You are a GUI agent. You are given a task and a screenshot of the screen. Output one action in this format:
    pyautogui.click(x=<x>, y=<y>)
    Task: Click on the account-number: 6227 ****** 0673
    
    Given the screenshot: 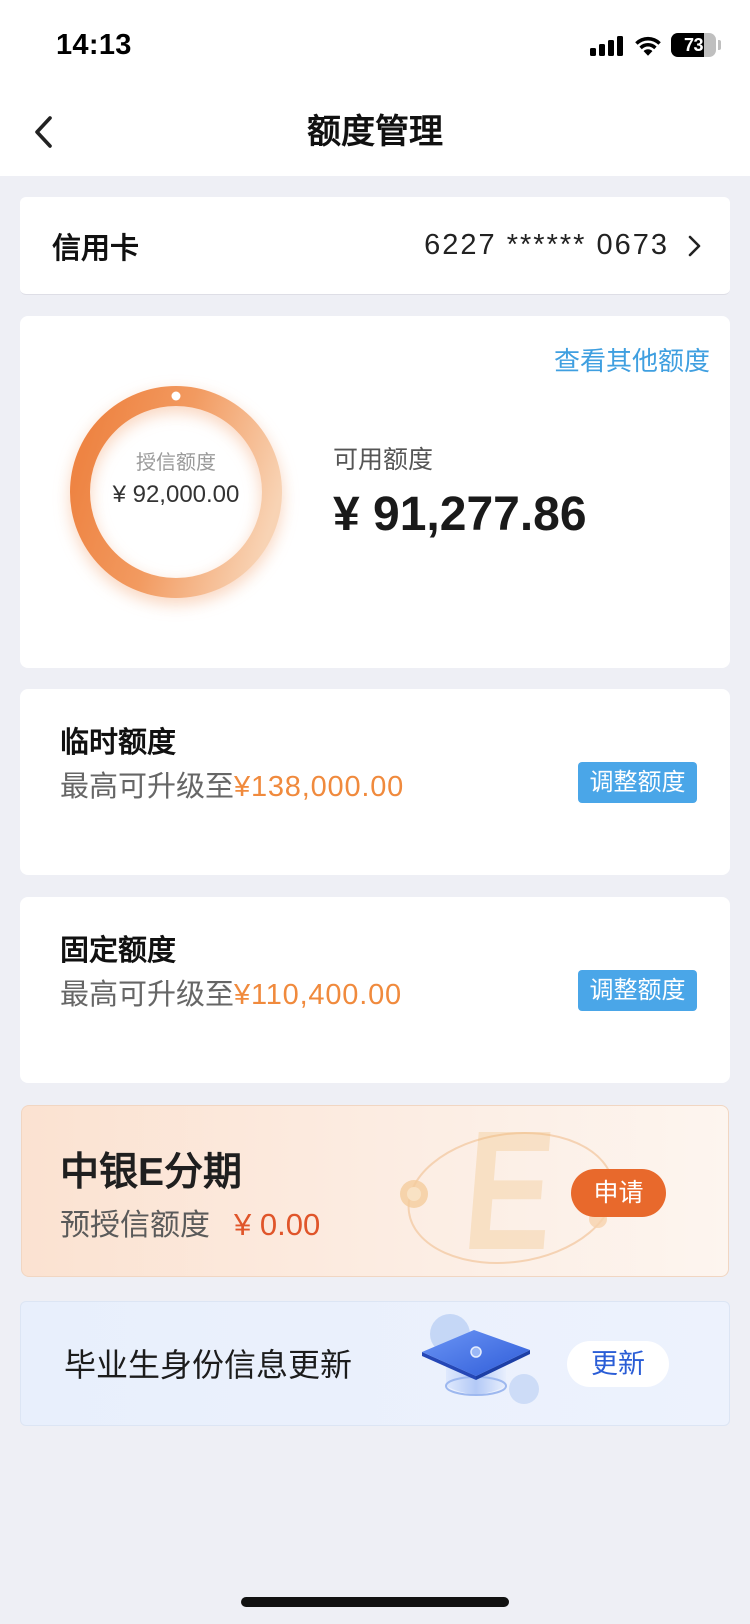 What is the action you would take?
    pyautogui.click(x=546, y=245)
    